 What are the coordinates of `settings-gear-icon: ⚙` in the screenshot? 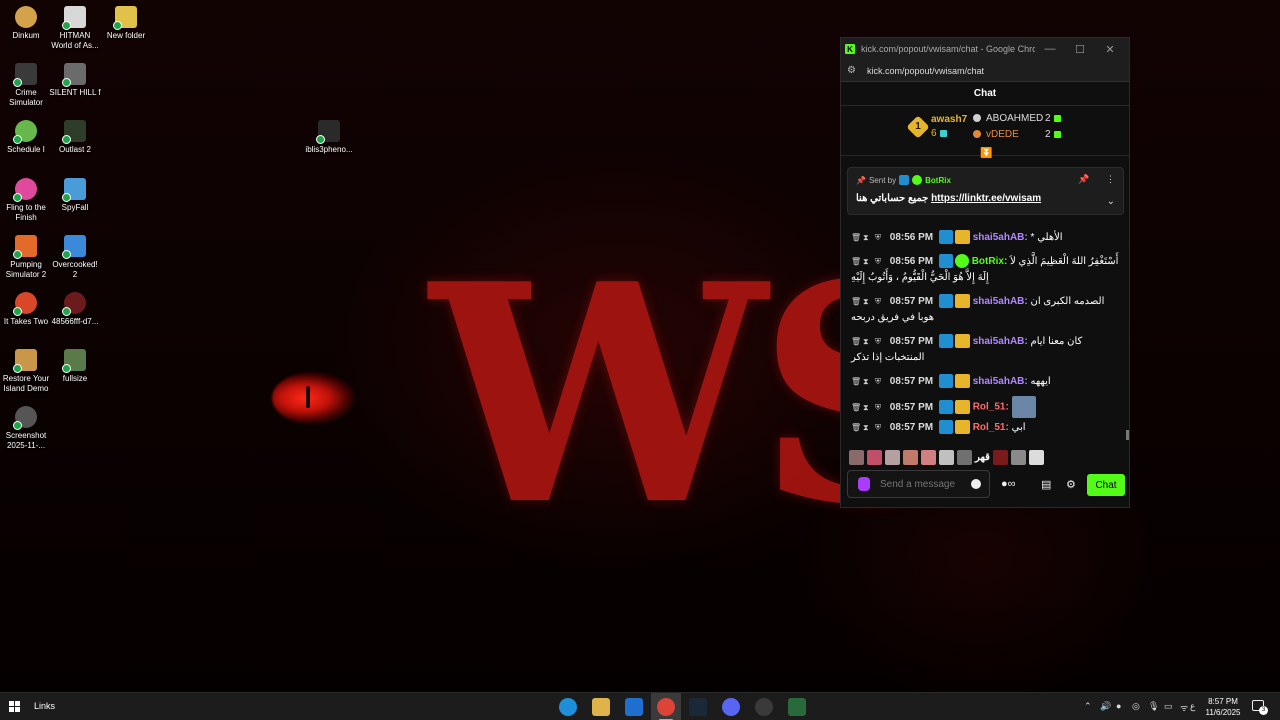 It's located at (1071, 484).